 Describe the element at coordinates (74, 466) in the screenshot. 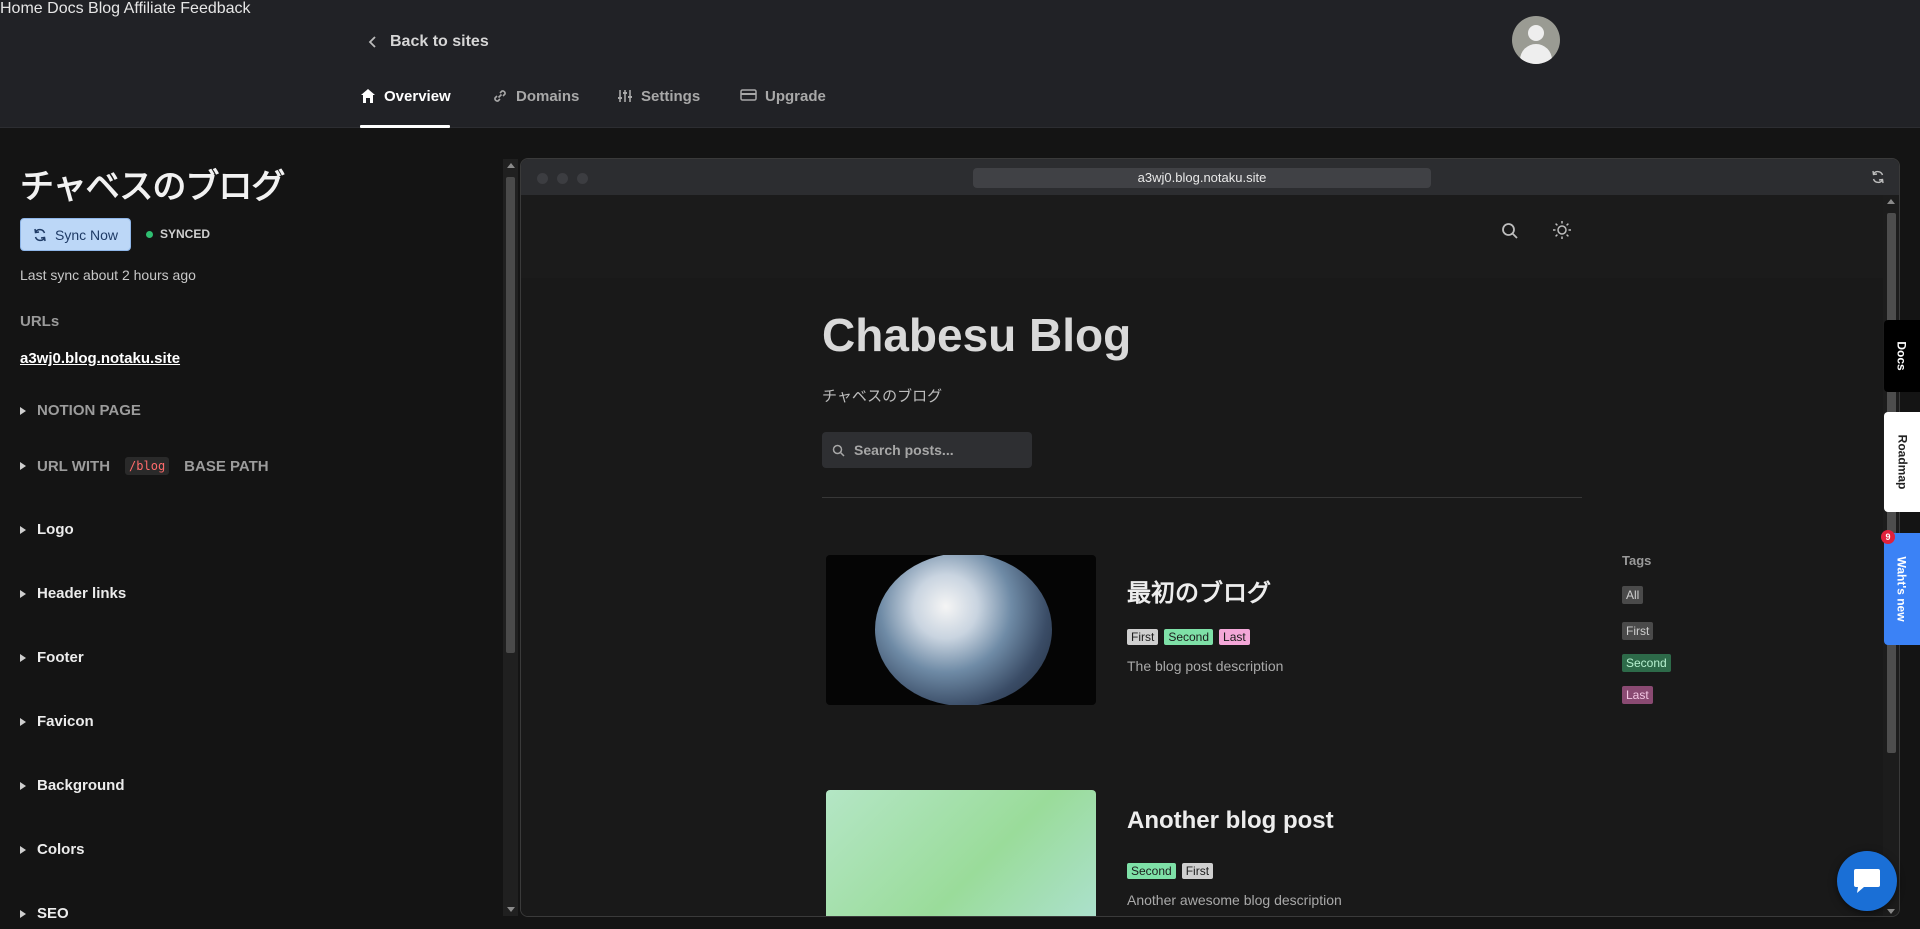

I see `url-with-label: URL WITH` at that location.